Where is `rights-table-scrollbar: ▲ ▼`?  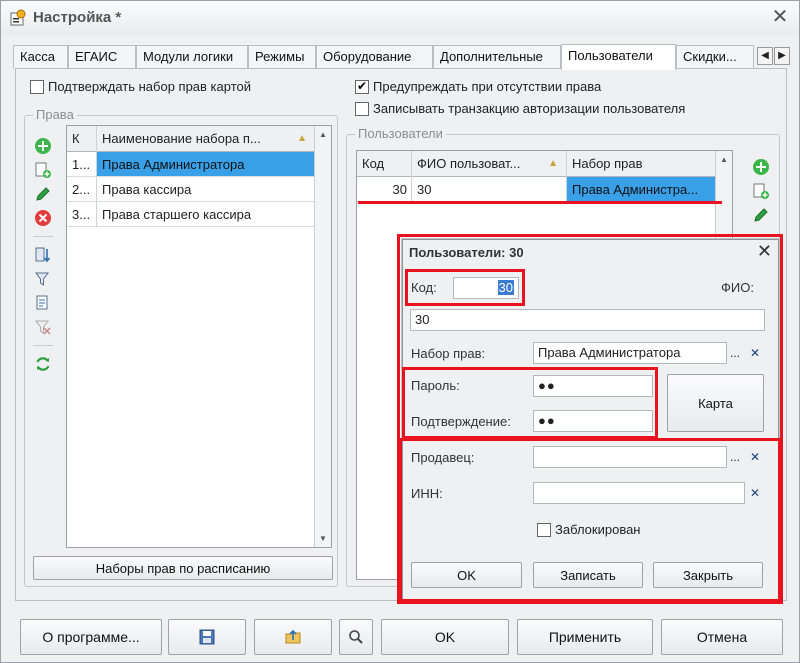 rights-table-scrollbar: ▲ ▼ is located at coordinates (322, 336).